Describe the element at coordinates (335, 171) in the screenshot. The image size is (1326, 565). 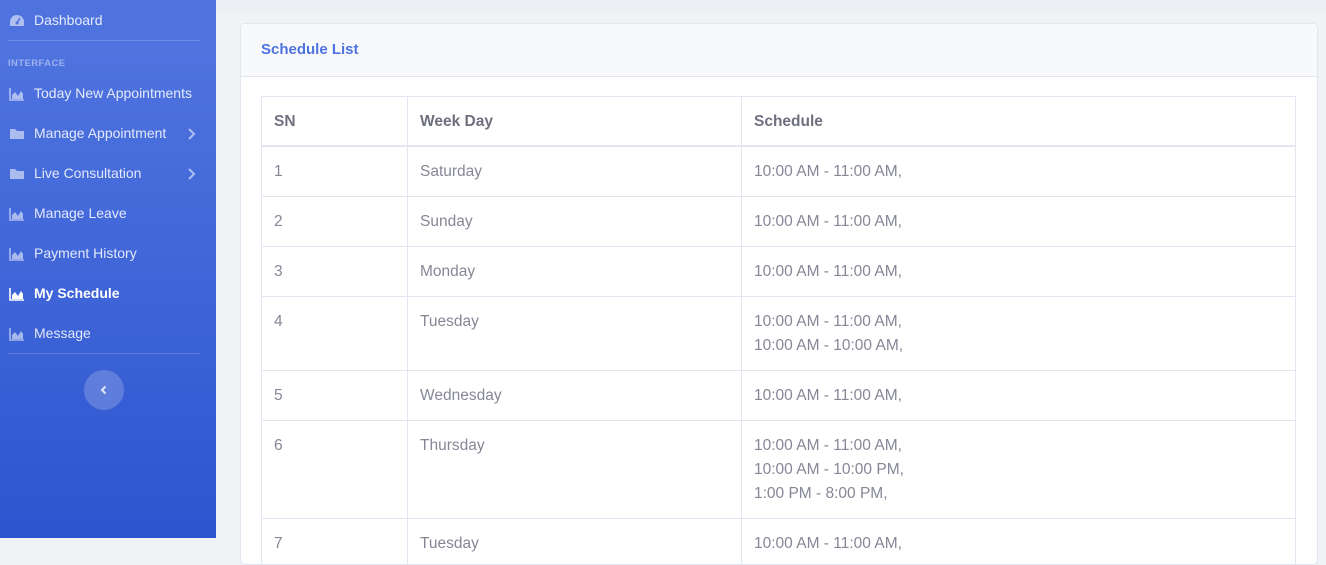
I see `cell-sn: 1` at that location.